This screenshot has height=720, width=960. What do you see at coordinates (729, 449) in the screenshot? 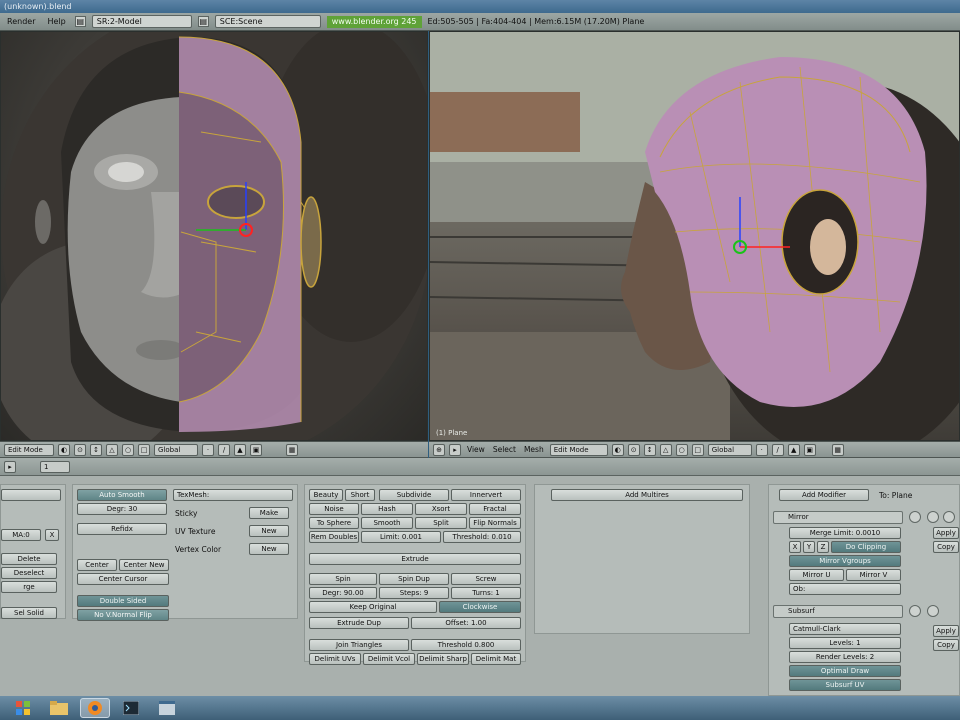
I see `right-orientation-selector: Global` at bounding box center [729, 449].